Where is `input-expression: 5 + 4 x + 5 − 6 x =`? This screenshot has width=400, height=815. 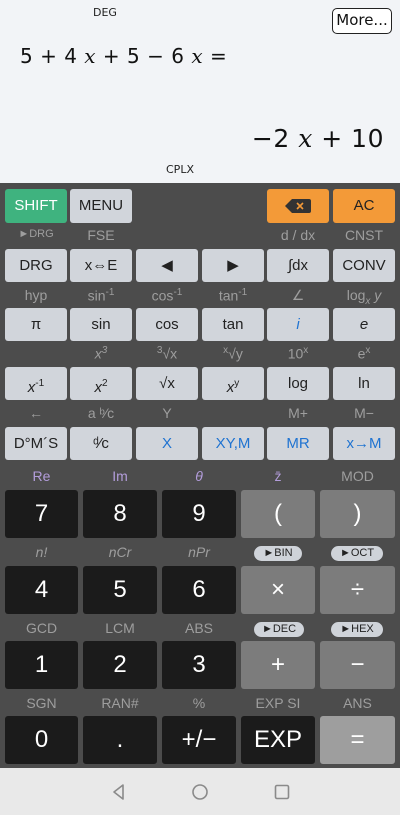
input-expression: 5 + 4 x + 5 − 6 x = is located at coordinates (123, 56).